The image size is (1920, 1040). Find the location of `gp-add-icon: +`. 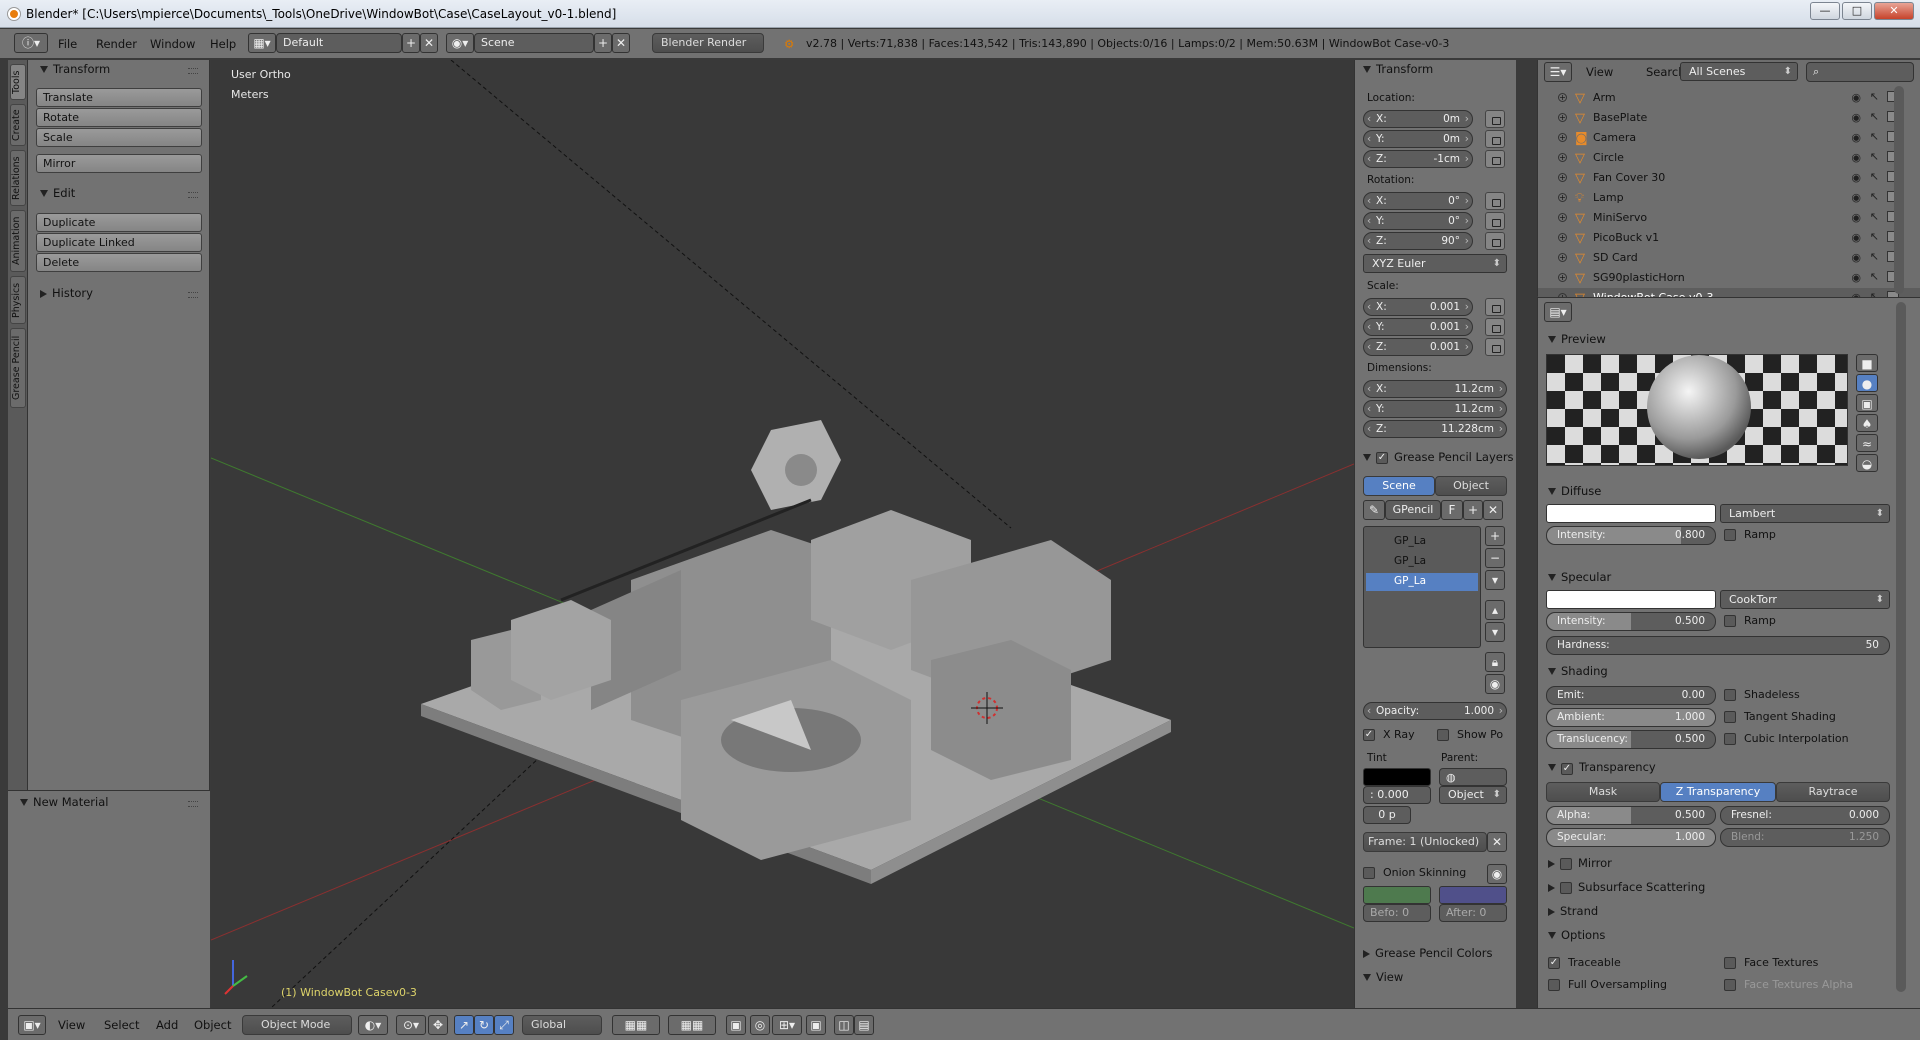

gp-add-icon: + is located at coordinates (1473, 510).